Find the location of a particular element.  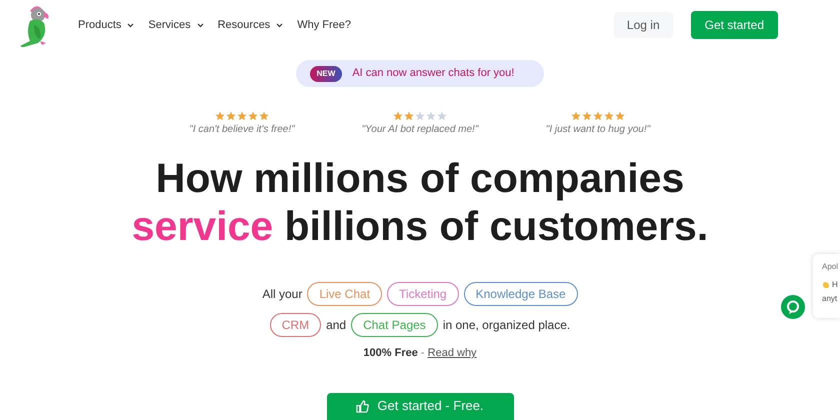

free-note: 100% Free - Read why is located at coordinates (420, 353).